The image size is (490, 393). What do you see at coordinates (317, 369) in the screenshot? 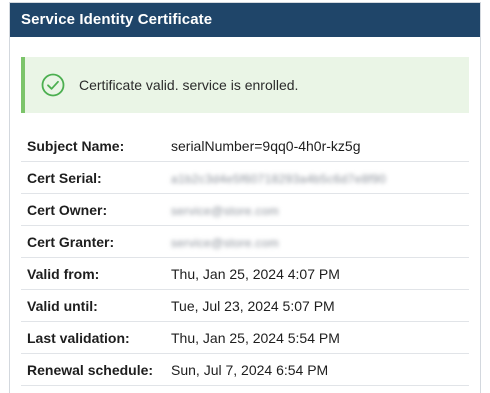
I see `renewal-schedule-value: Sun, Jul 7, 2024 6:54 PM` at bounding box center [317, 369].